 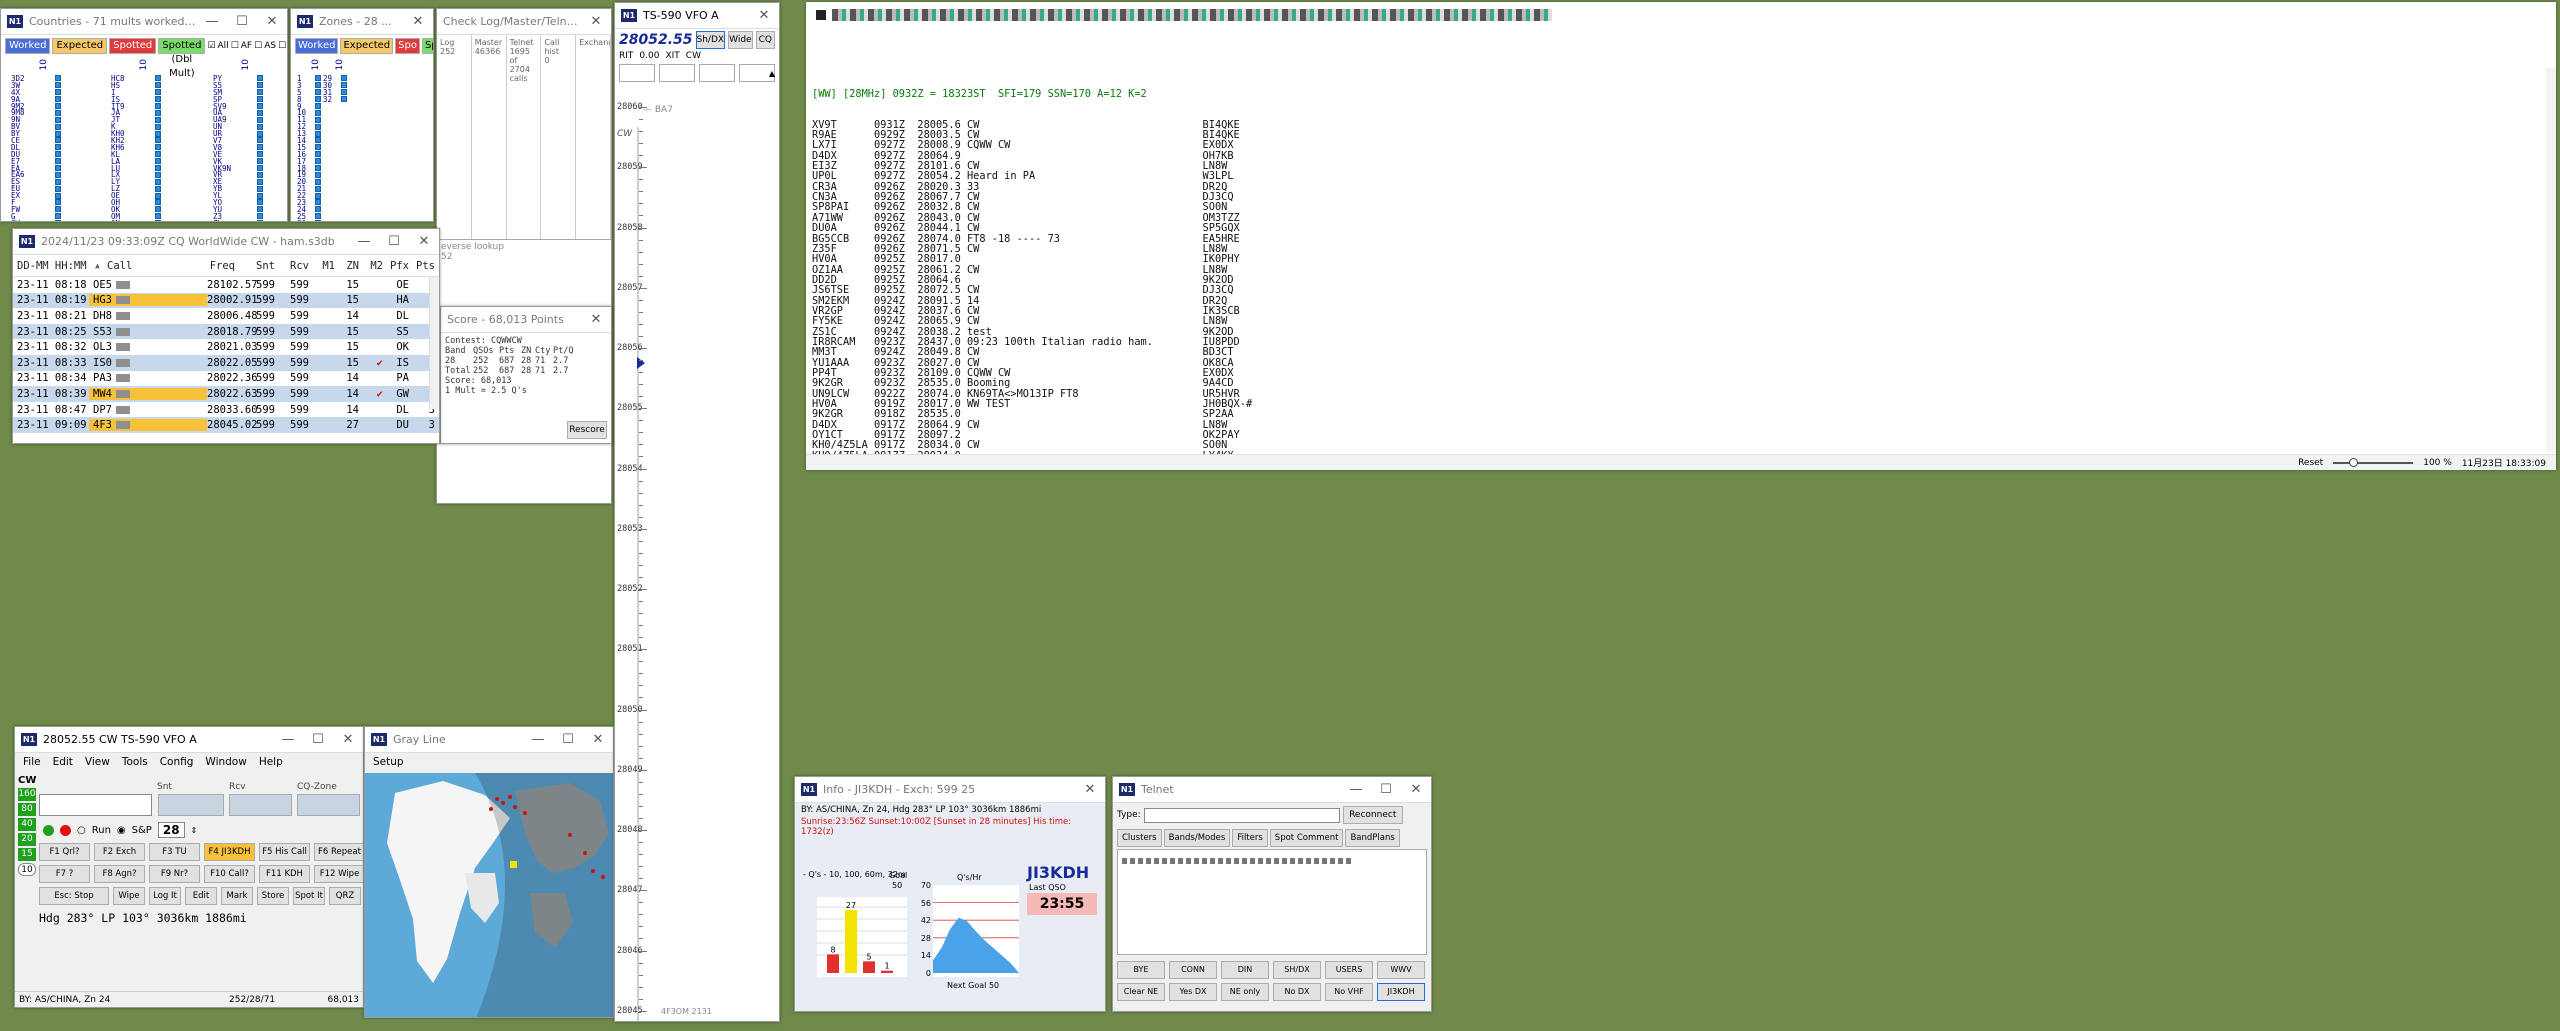 What do you see at coordinates (2551, 260) in the screenshot?
I see `cluster-scrollbar` at bounding box center [2551, 260].